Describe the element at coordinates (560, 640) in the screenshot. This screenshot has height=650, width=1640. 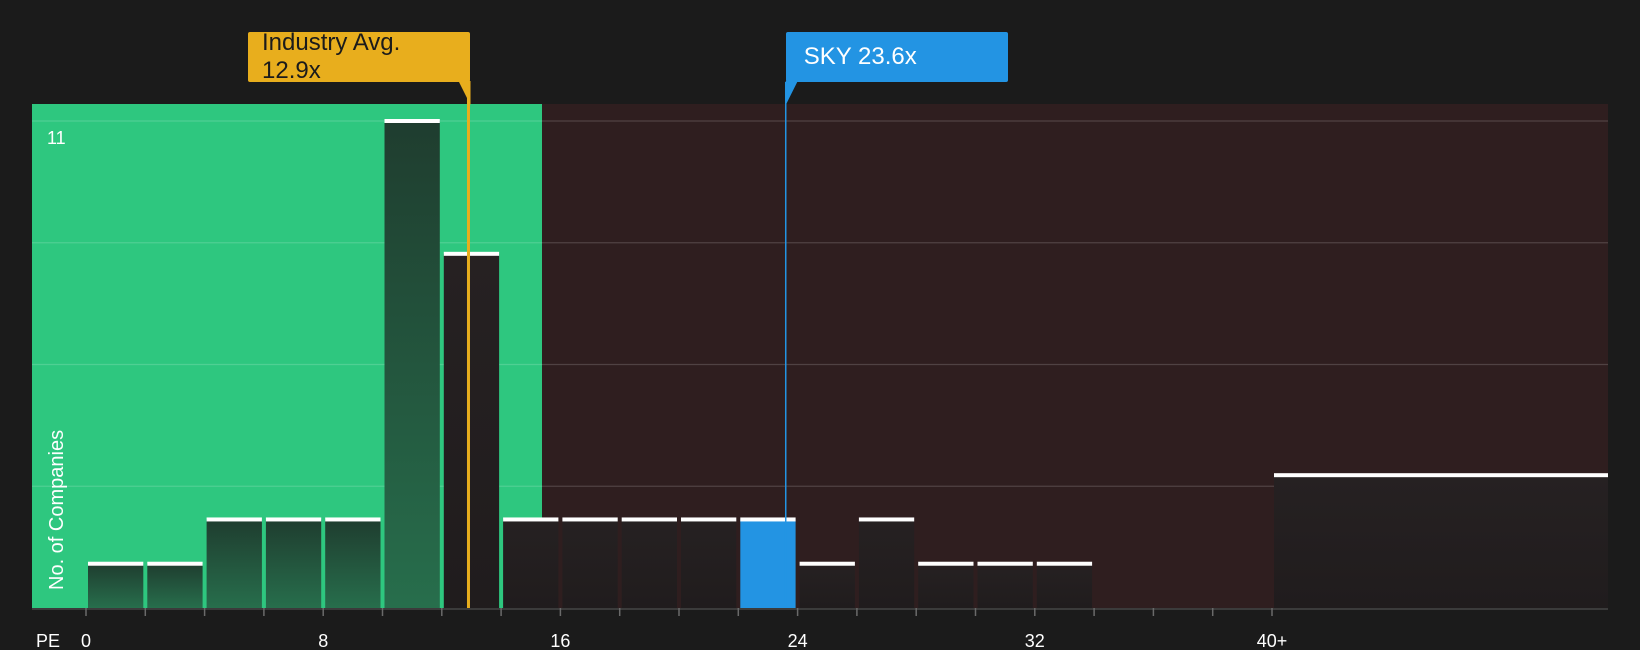
I see `x-tick-label: 16` at that location.